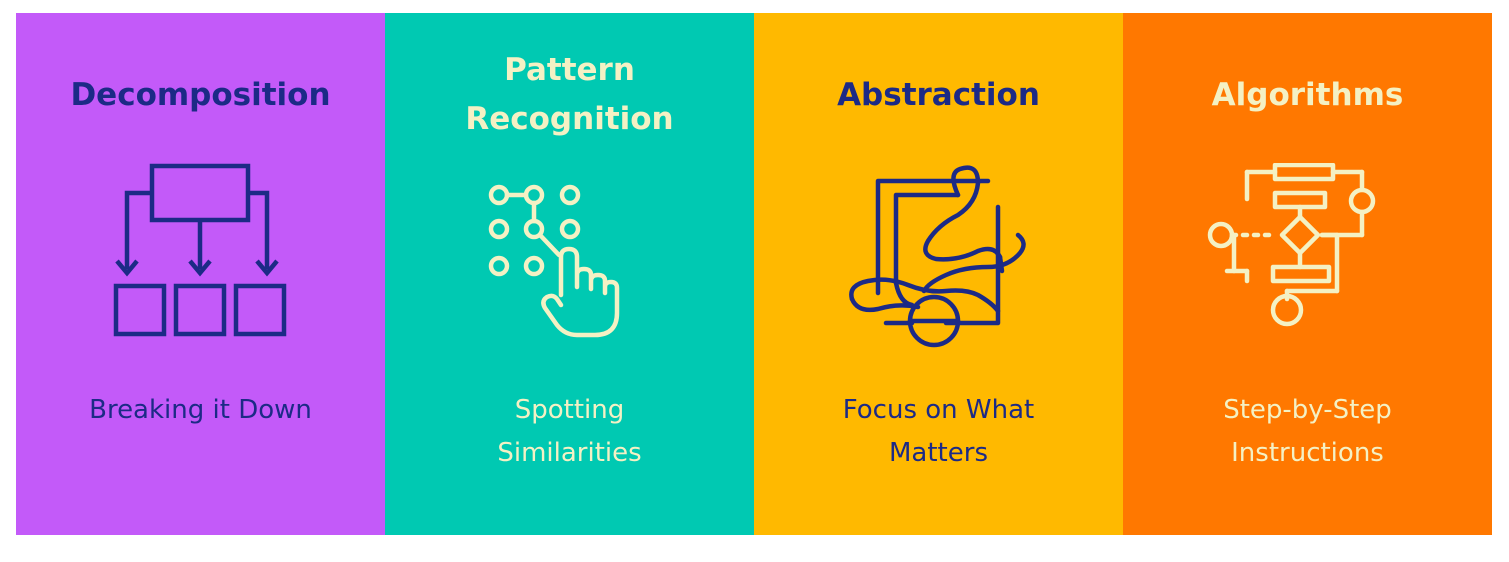  What do you see at coordinates (200, 410) in the screenshot?
I see `panel-caption: Breaking it Down` at bounding box center [200, 410].